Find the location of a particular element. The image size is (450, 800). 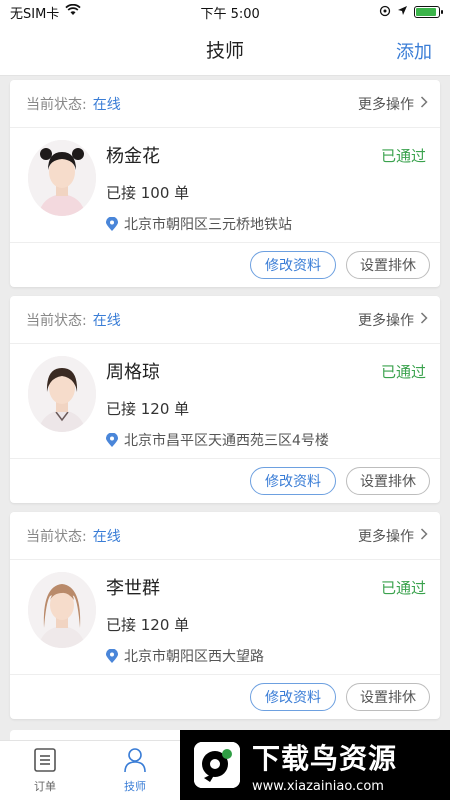

carrier-text: 无SIM卡 is located at coordinates (35, 14).